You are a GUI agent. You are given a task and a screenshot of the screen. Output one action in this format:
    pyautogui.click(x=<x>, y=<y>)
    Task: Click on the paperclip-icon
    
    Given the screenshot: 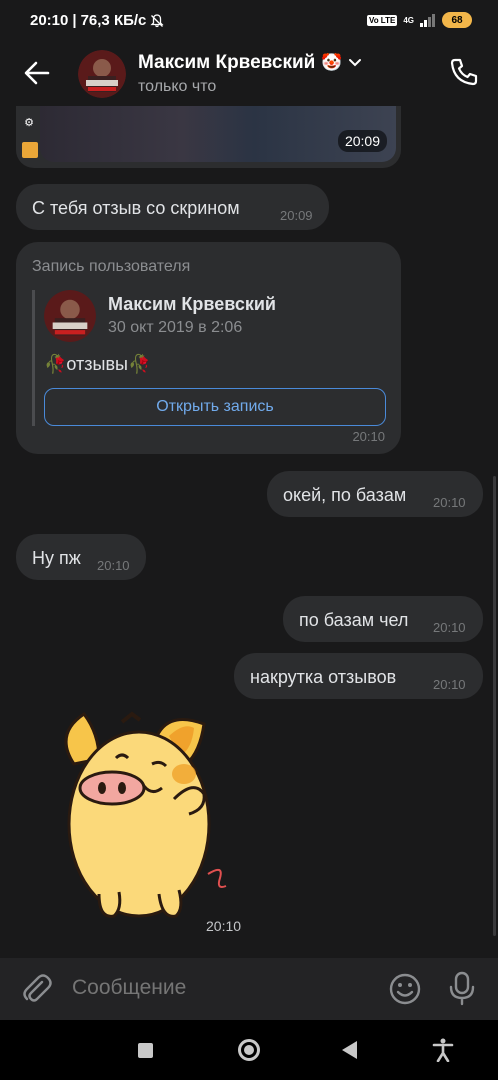 What is the action you would take?
    pyautogui.click(x=37, y=989)
    